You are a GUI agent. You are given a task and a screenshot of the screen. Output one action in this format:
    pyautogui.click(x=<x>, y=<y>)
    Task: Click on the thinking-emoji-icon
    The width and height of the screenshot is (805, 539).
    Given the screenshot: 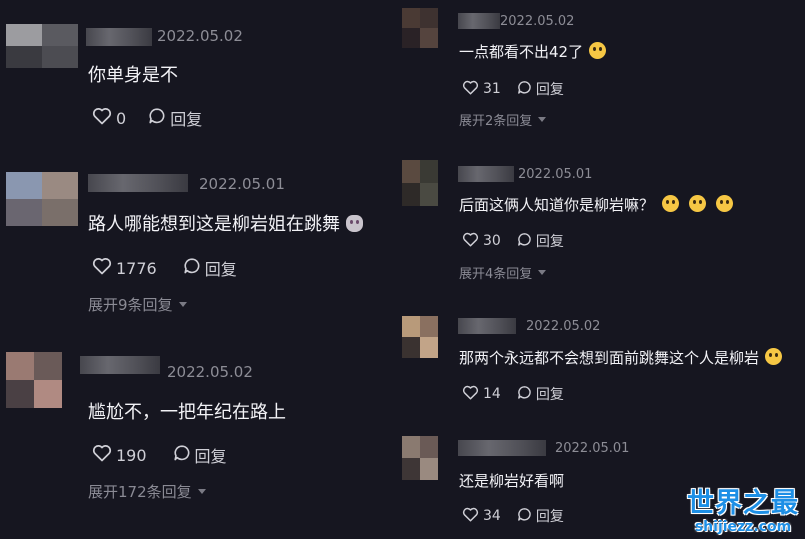 What is the action you would take?
    pyautogui.click(x=774, y=356)
    